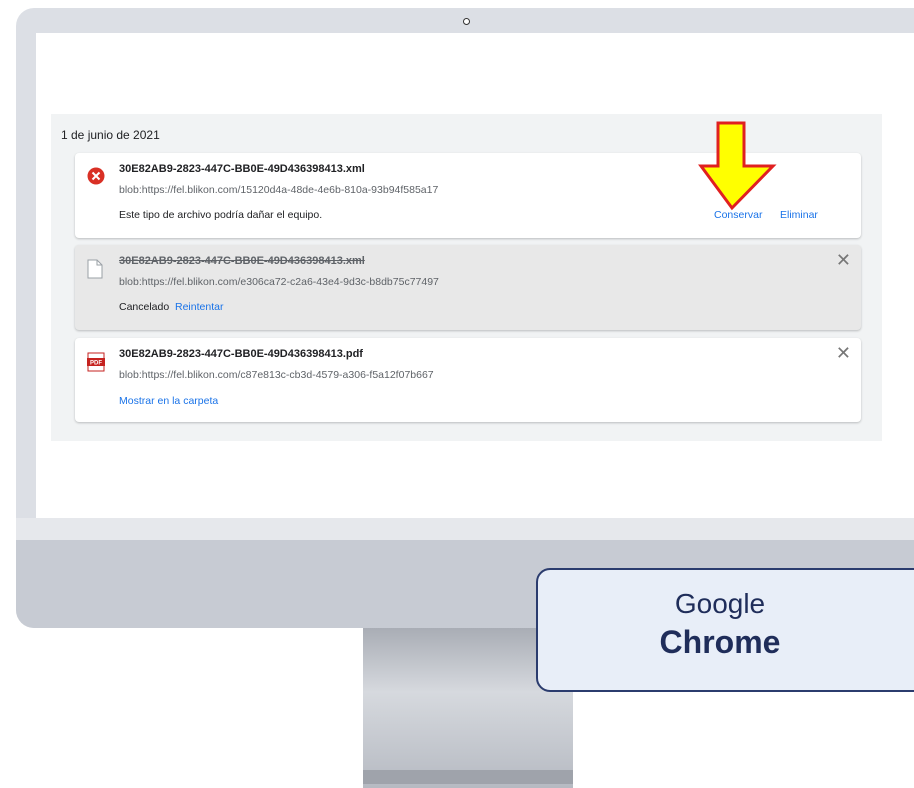 The image size is (914, 788). Describe the element at coordinates (720, 642) in the screenshot. I see `badge-subtitle: Chrome` at that location.